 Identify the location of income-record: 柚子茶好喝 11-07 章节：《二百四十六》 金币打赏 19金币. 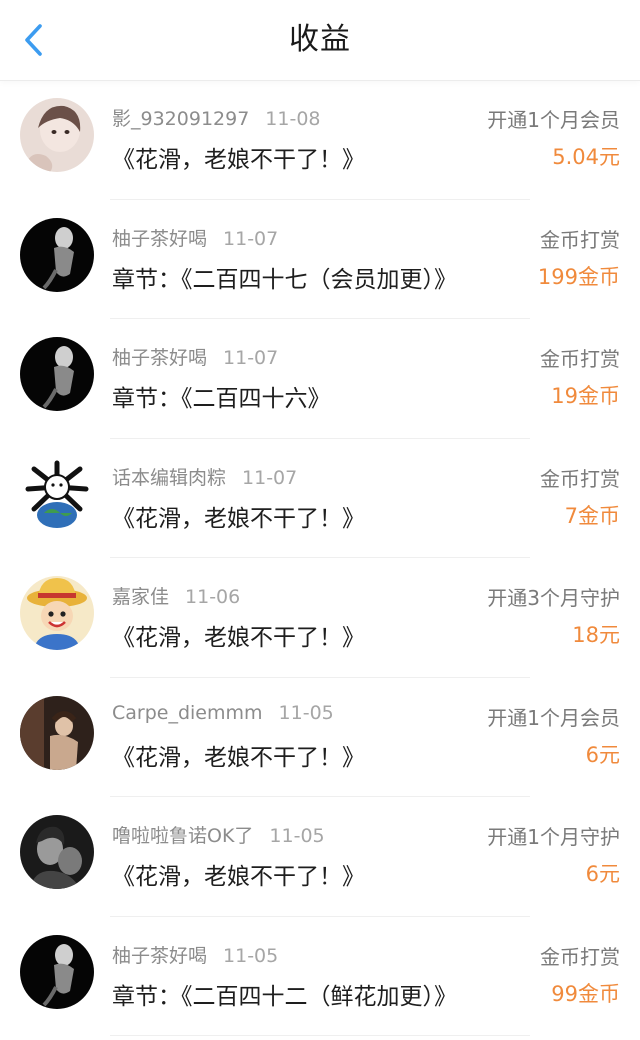
(320, 379).